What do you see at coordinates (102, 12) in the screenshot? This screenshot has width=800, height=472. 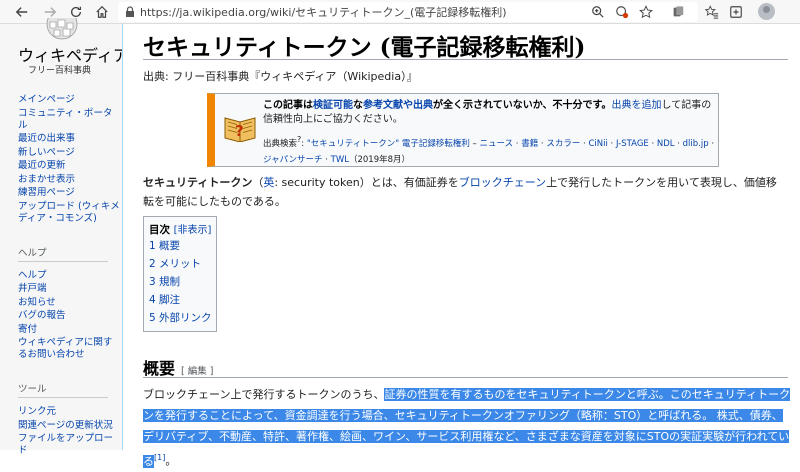 I see `home-icon` at bounding box center [102, 12].